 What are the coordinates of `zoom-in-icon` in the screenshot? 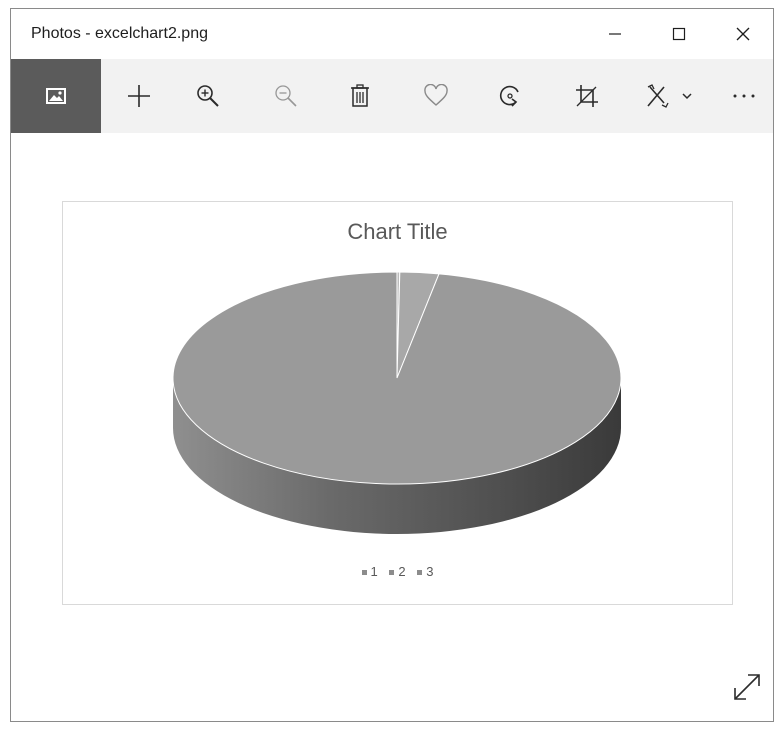 It's located at (208, 96).